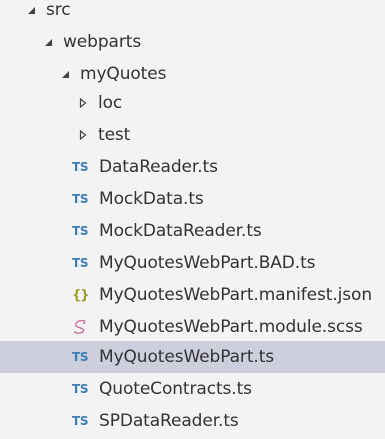 This screenshot has height=439, width=385. Describe the element at coordinates (158, 167) in the screenshot. I see `tree-item-label: DataReader.ts` at that location.